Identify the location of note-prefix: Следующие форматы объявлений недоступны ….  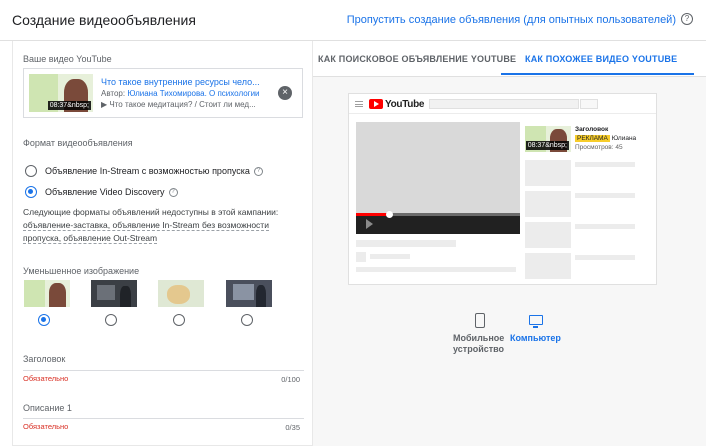
(151, 212).